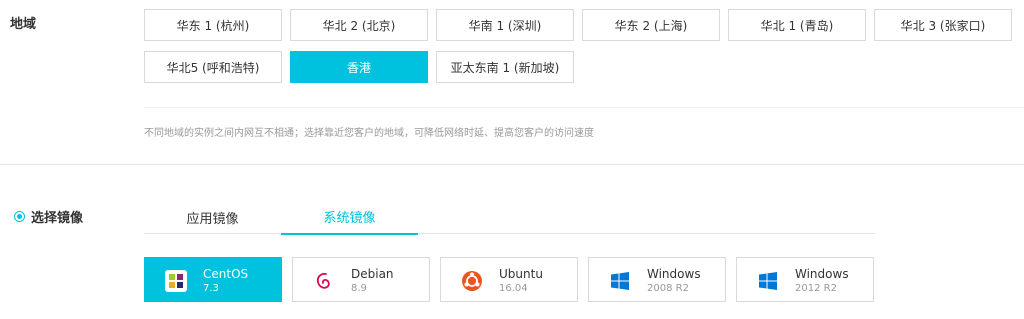 This screenshot has width=1024, height=319. Describe the element at coordinates (513, 288) in the screenshot. I see `os-version: 16.04` at that location.